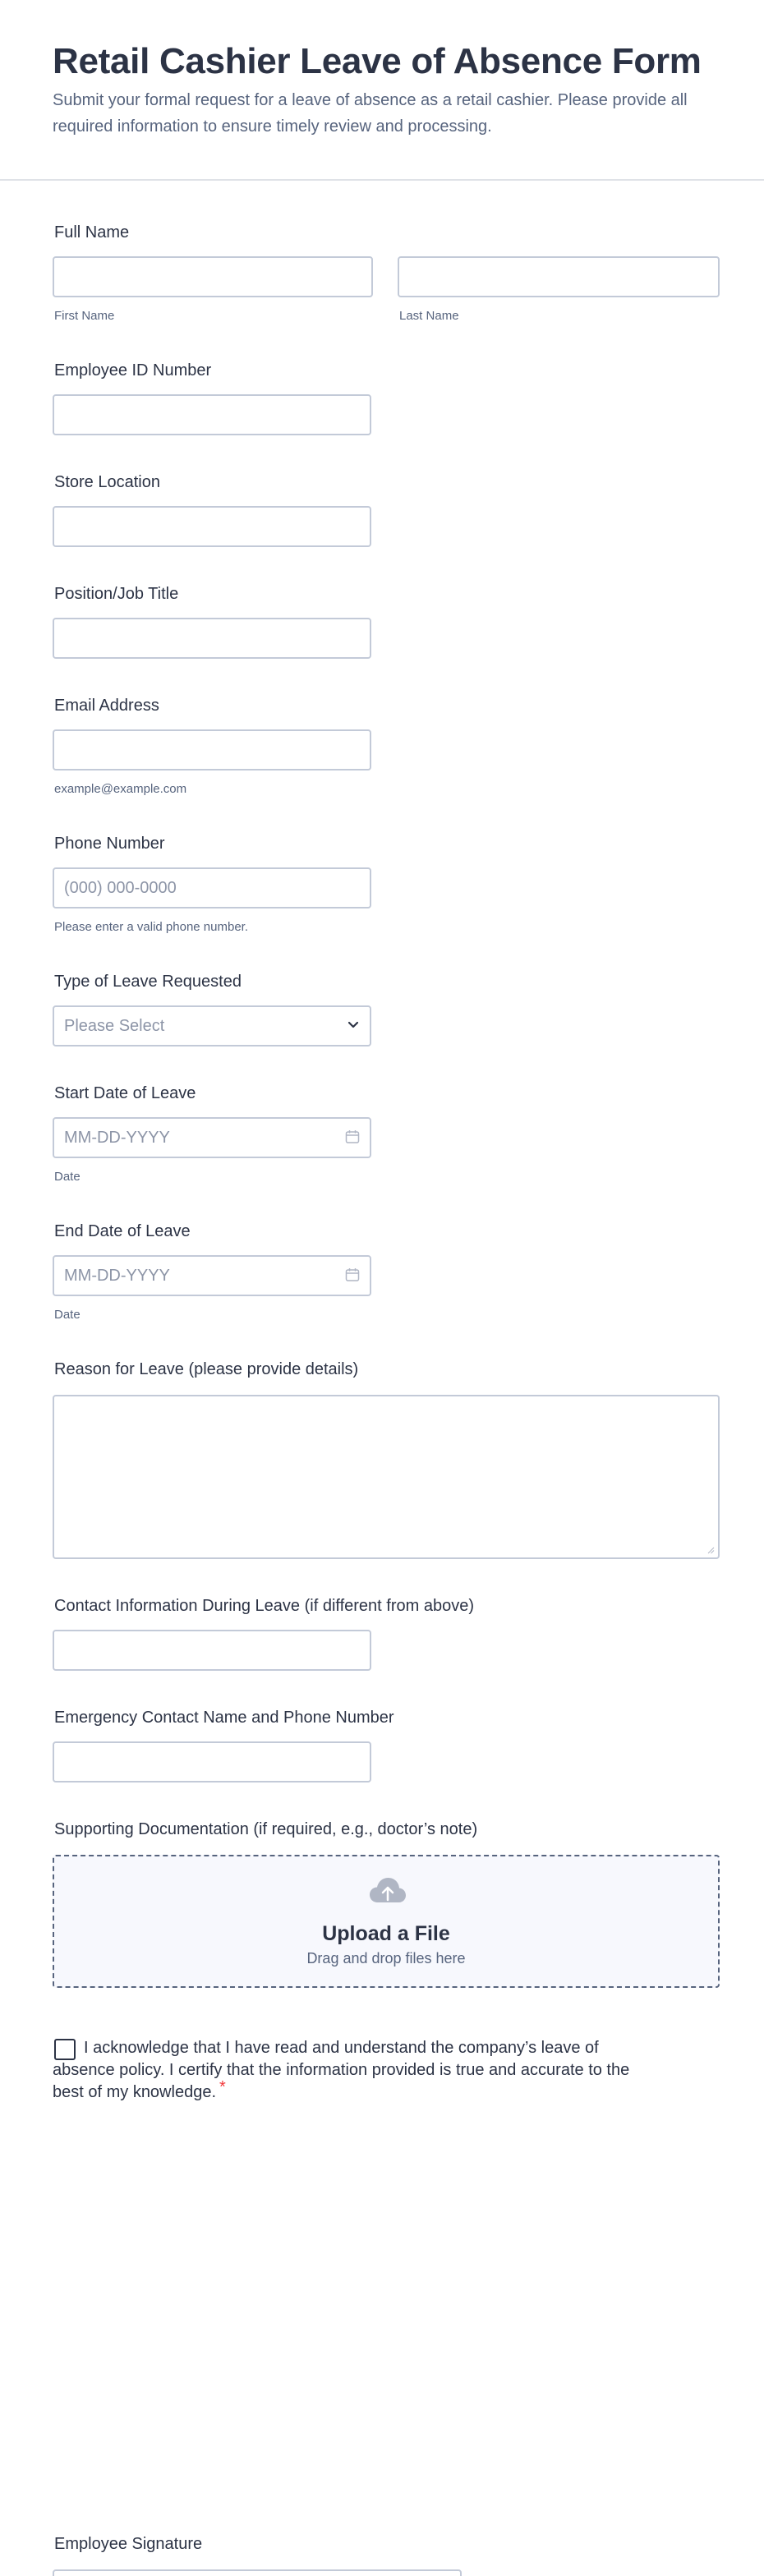 The height and width of the screenshot is (2576, 764). I want to click on end-date-sublabel: Date, so click(67, 1315).